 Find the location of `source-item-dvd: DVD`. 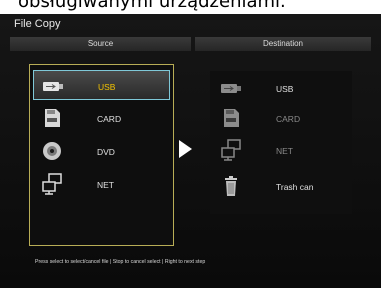

source-item-dvd: DVD is located at coordinates (101, 151).